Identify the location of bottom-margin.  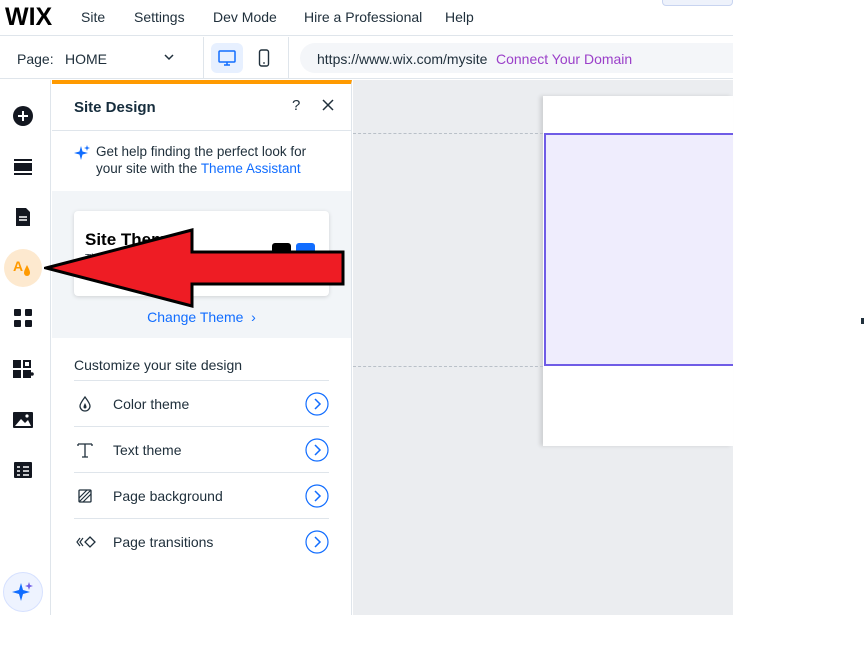
(432, 630).